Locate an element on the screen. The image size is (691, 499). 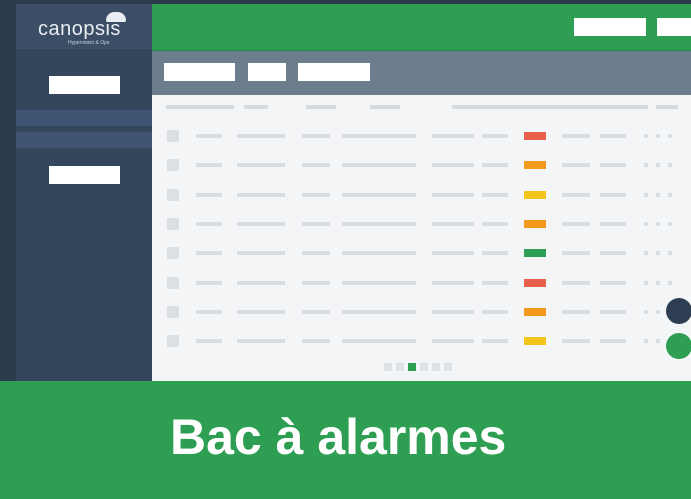
toolbar is located at coordinates (421, 73).